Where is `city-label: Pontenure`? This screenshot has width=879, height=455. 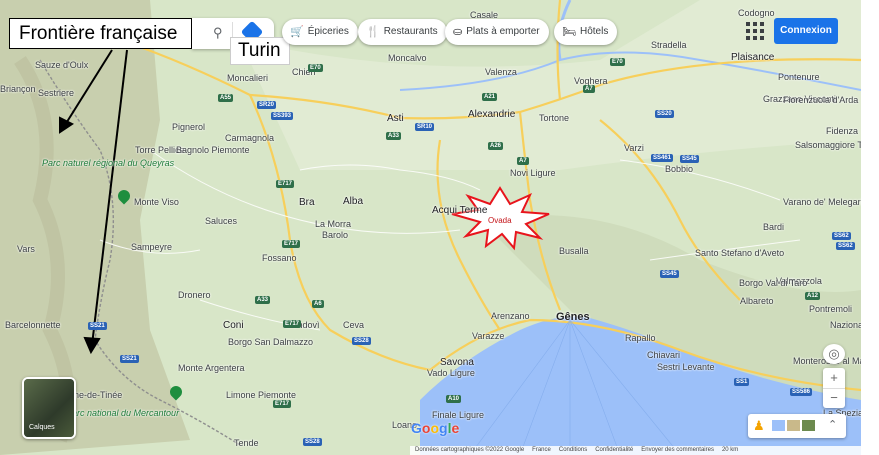 city-label: Pontenure is located at coordinates (799, 77).